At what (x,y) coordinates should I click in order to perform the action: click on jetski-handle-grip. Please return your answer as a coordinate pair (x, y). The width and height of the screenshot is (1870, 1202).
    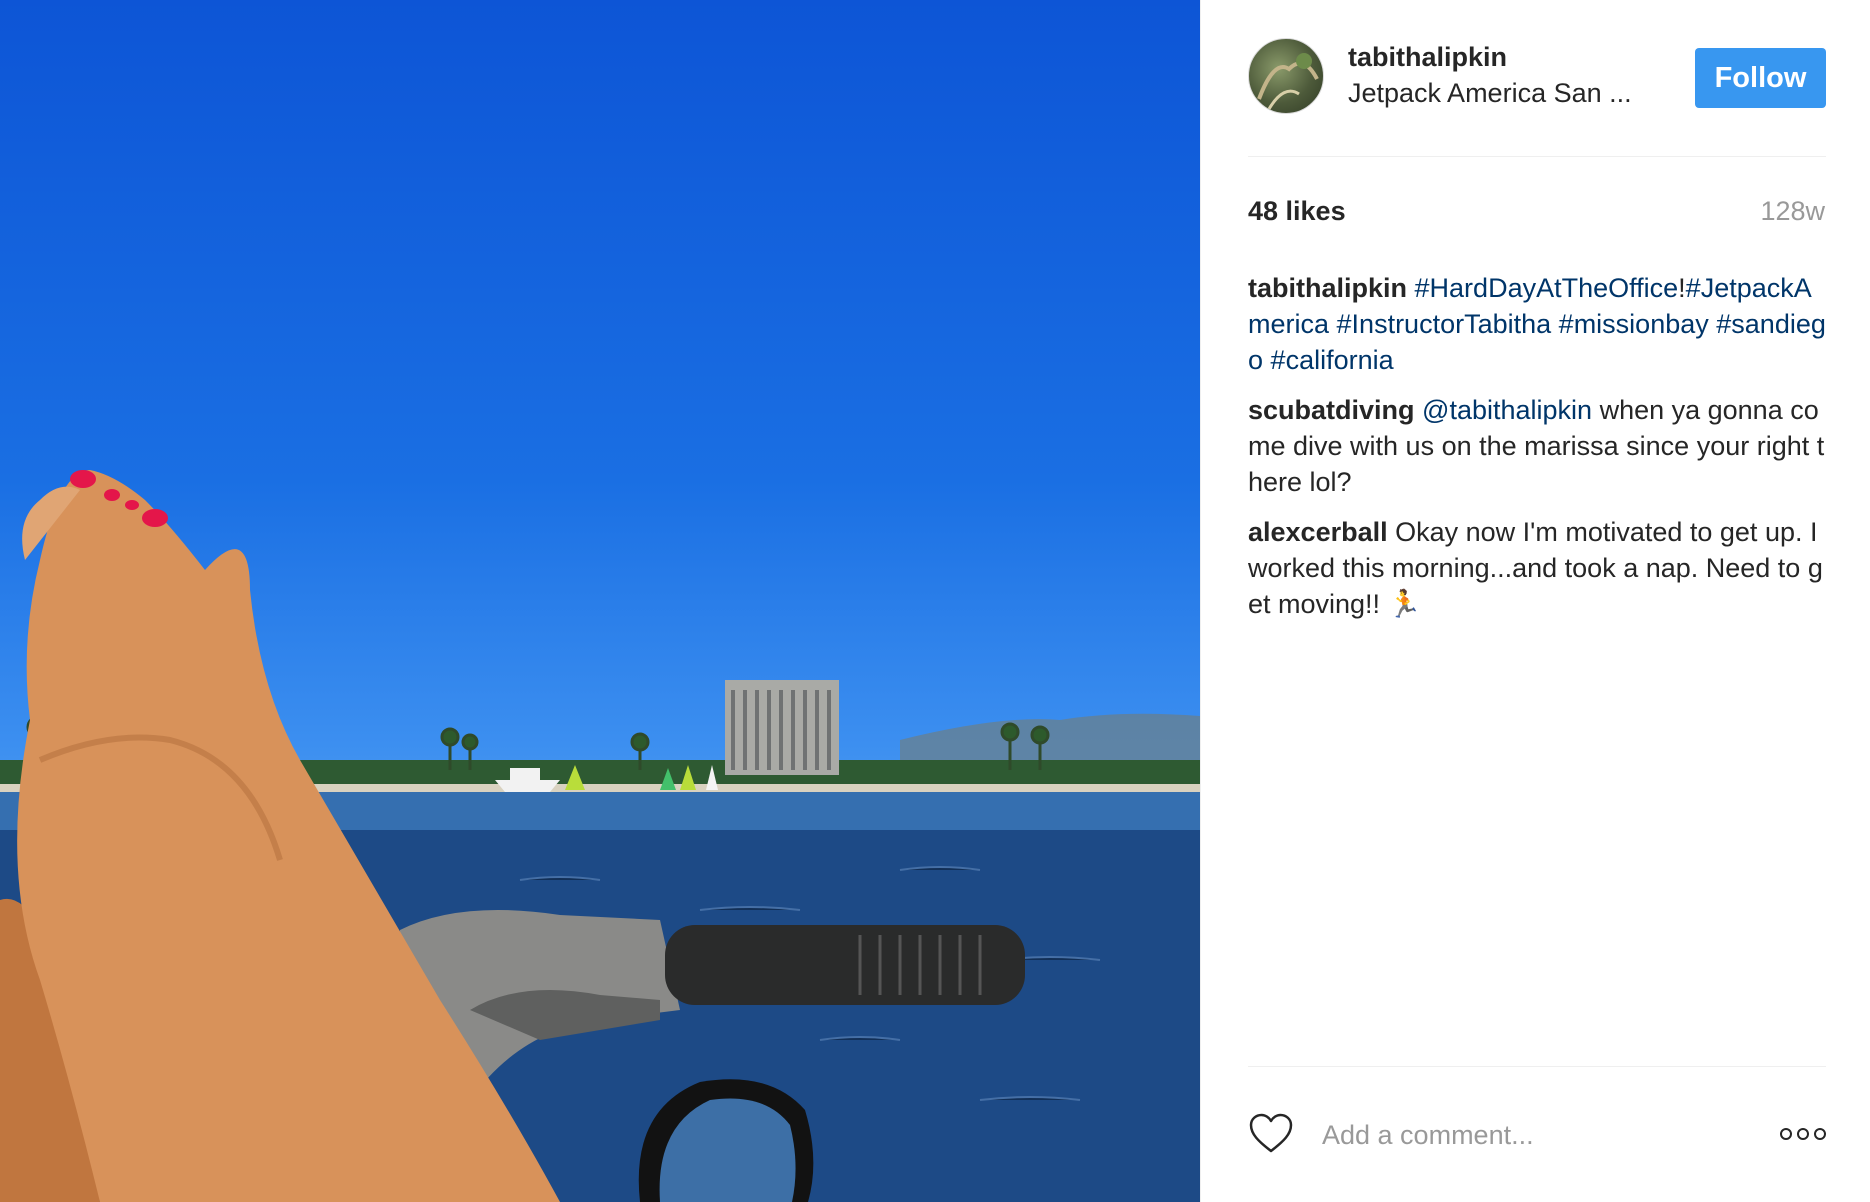
    Looking at the image, I should click on (845, 965).